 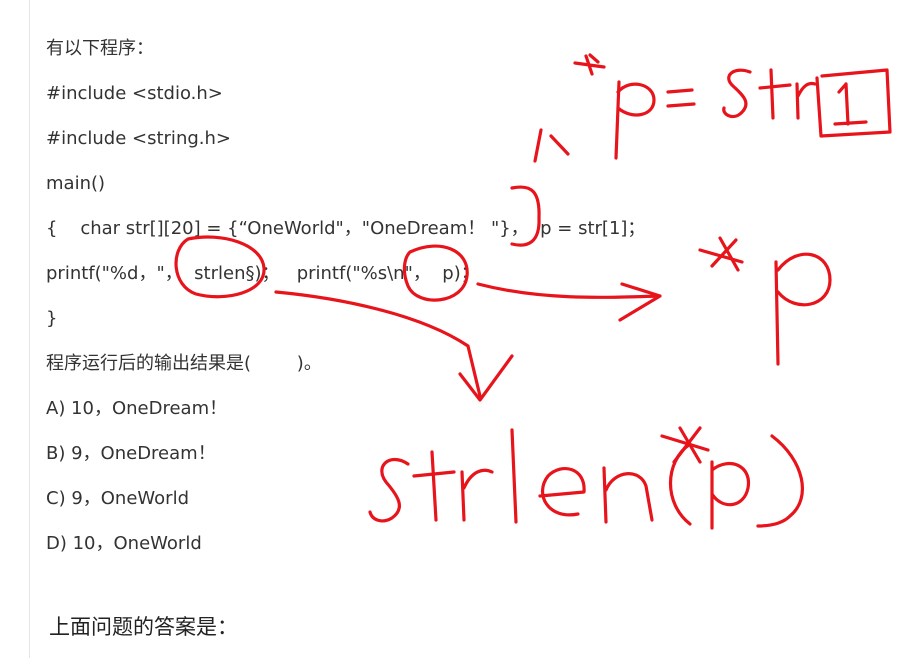 I want to click on question-prompt: 有以下程序：, so click(x=100, y=48).